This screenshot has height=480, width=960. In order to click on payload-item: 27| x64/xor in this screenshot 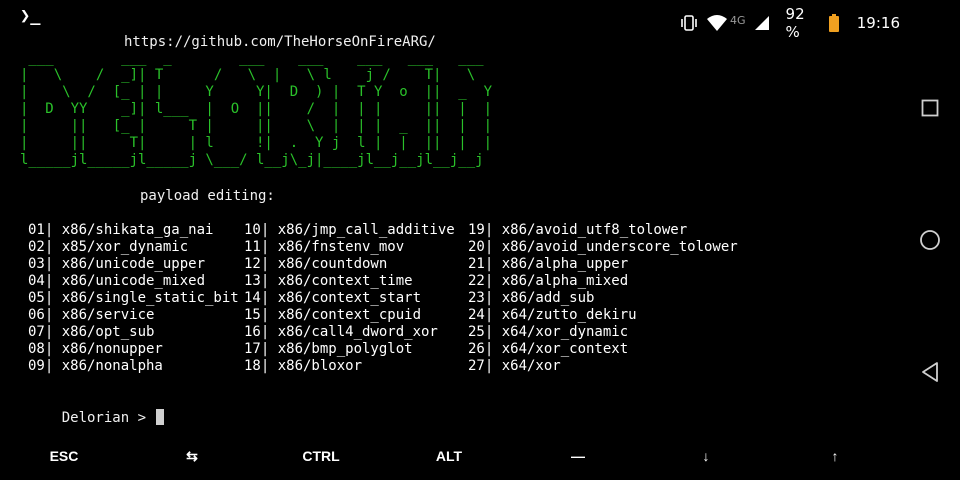, I will do `click(514, 366)`.